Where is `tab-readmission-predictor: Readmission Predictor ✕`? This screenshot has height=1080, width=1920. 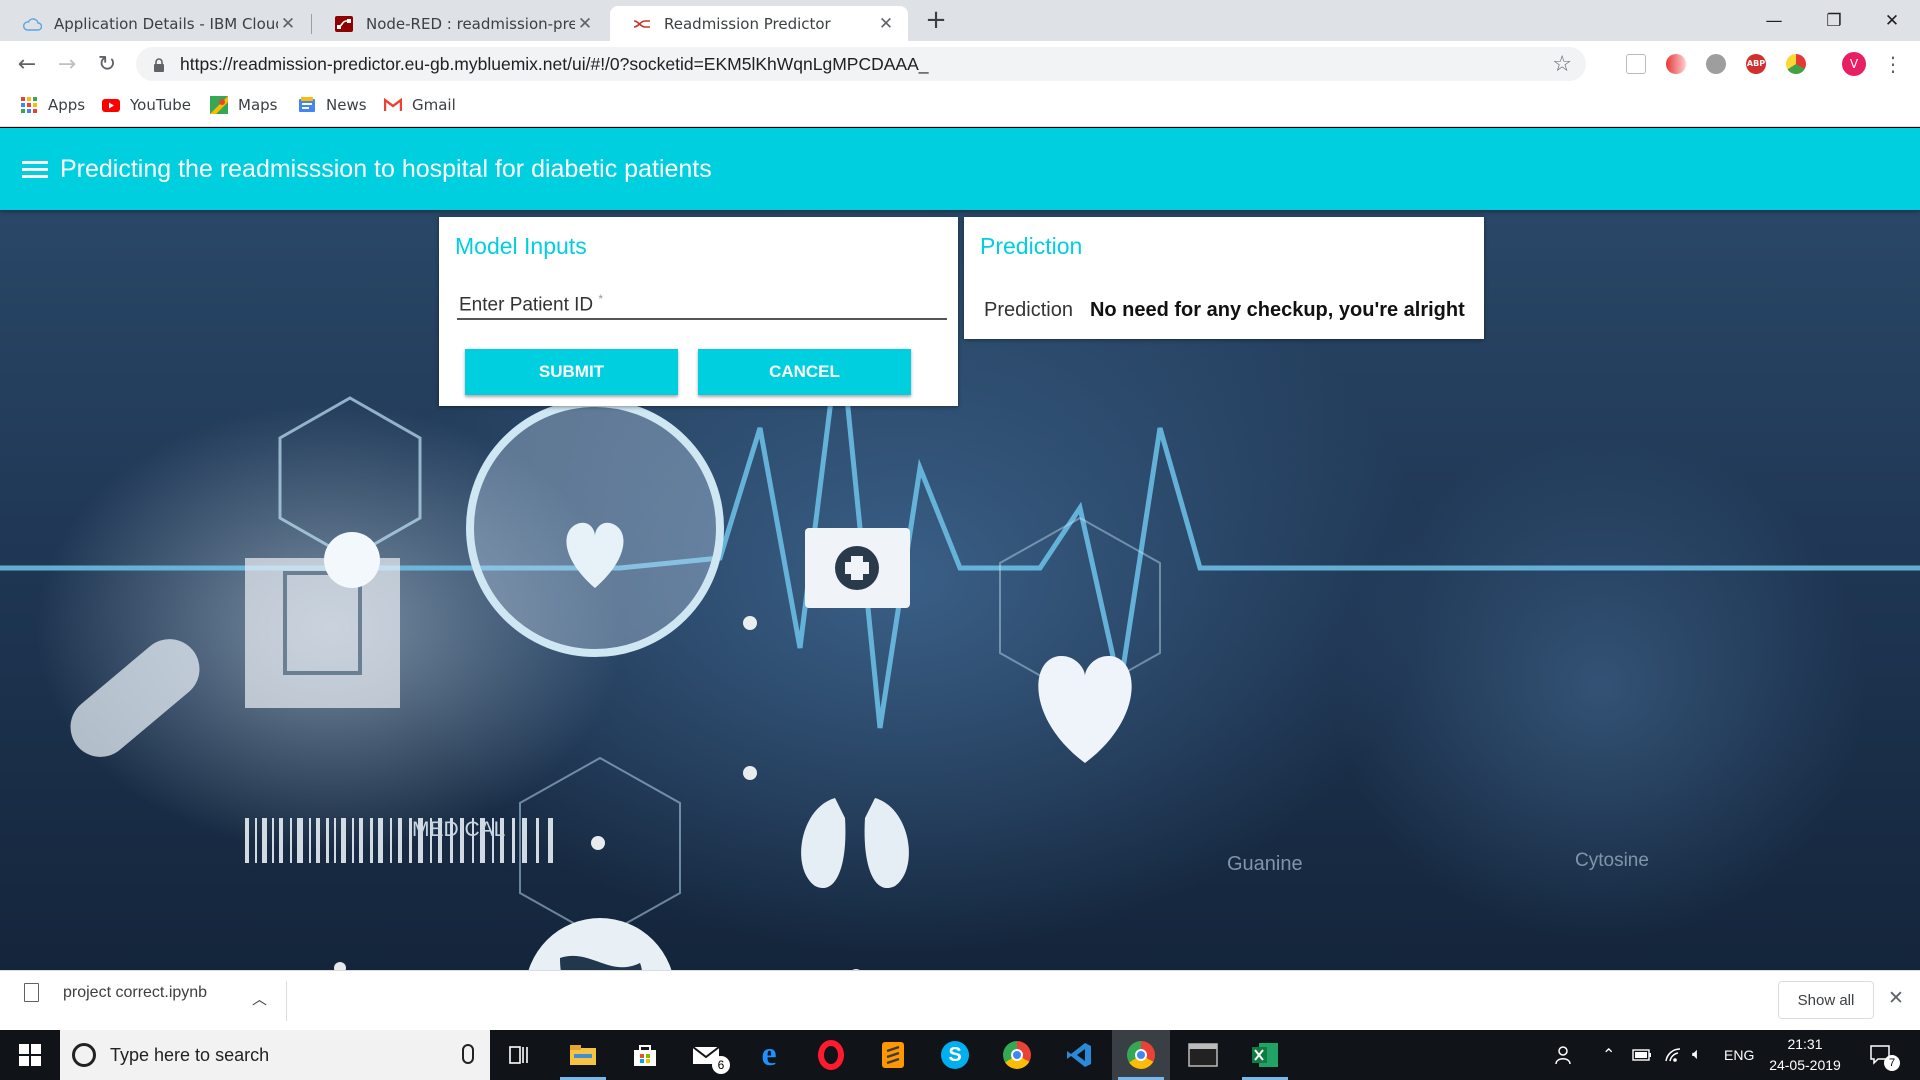 tab-readmission-predictor: Readmission Predictor ✕ is located at coordinates (759, 23).